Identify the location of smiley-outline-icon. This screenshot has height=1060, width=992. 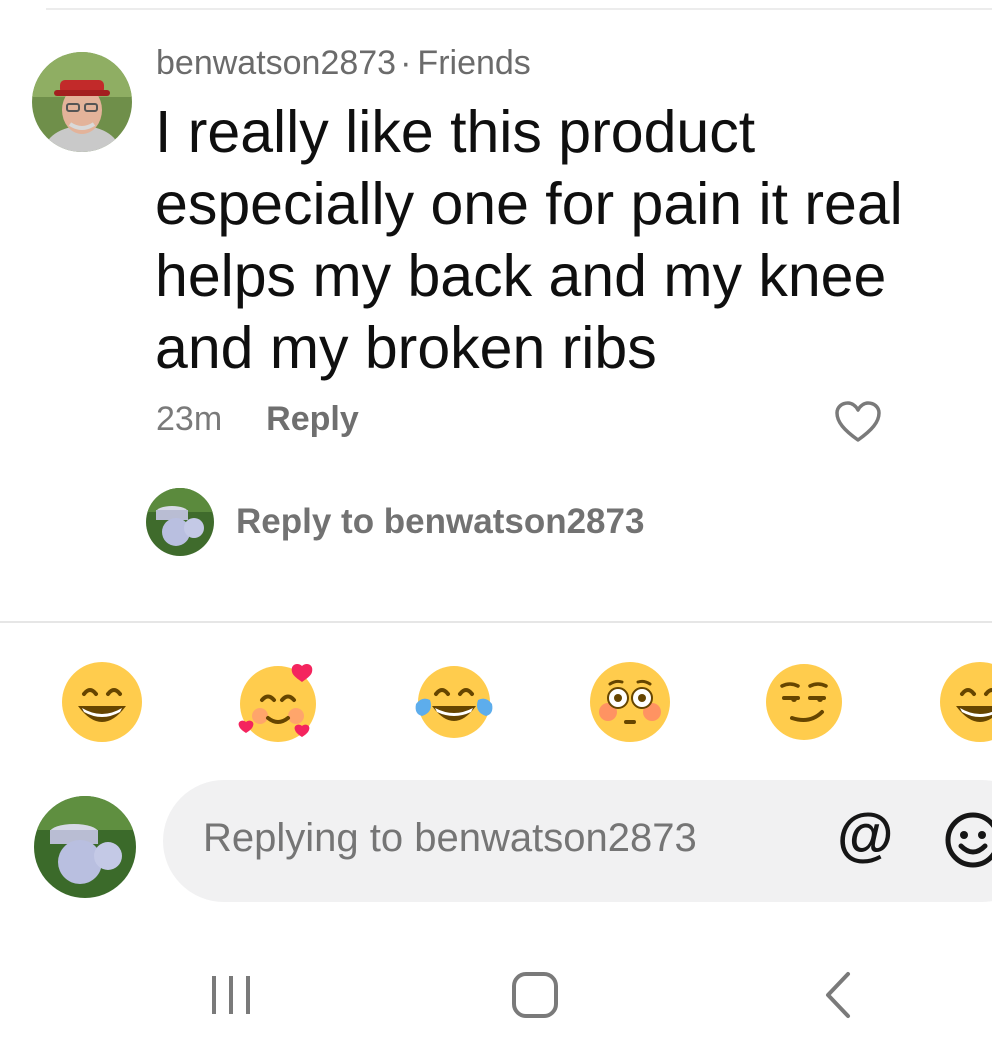
(967, 840).